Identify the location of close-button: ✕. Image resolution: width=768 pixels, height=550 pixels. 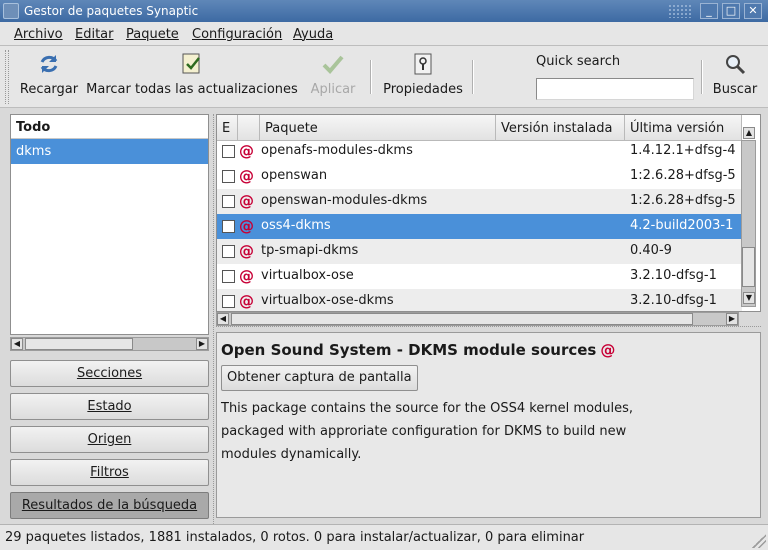
(753, 11).